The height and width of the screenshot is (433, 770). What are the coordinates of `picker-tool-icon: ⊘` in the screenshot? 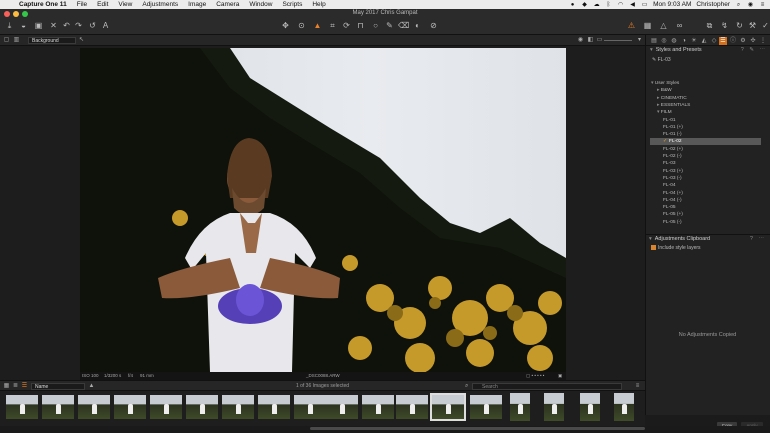 It's located at (433, 25).